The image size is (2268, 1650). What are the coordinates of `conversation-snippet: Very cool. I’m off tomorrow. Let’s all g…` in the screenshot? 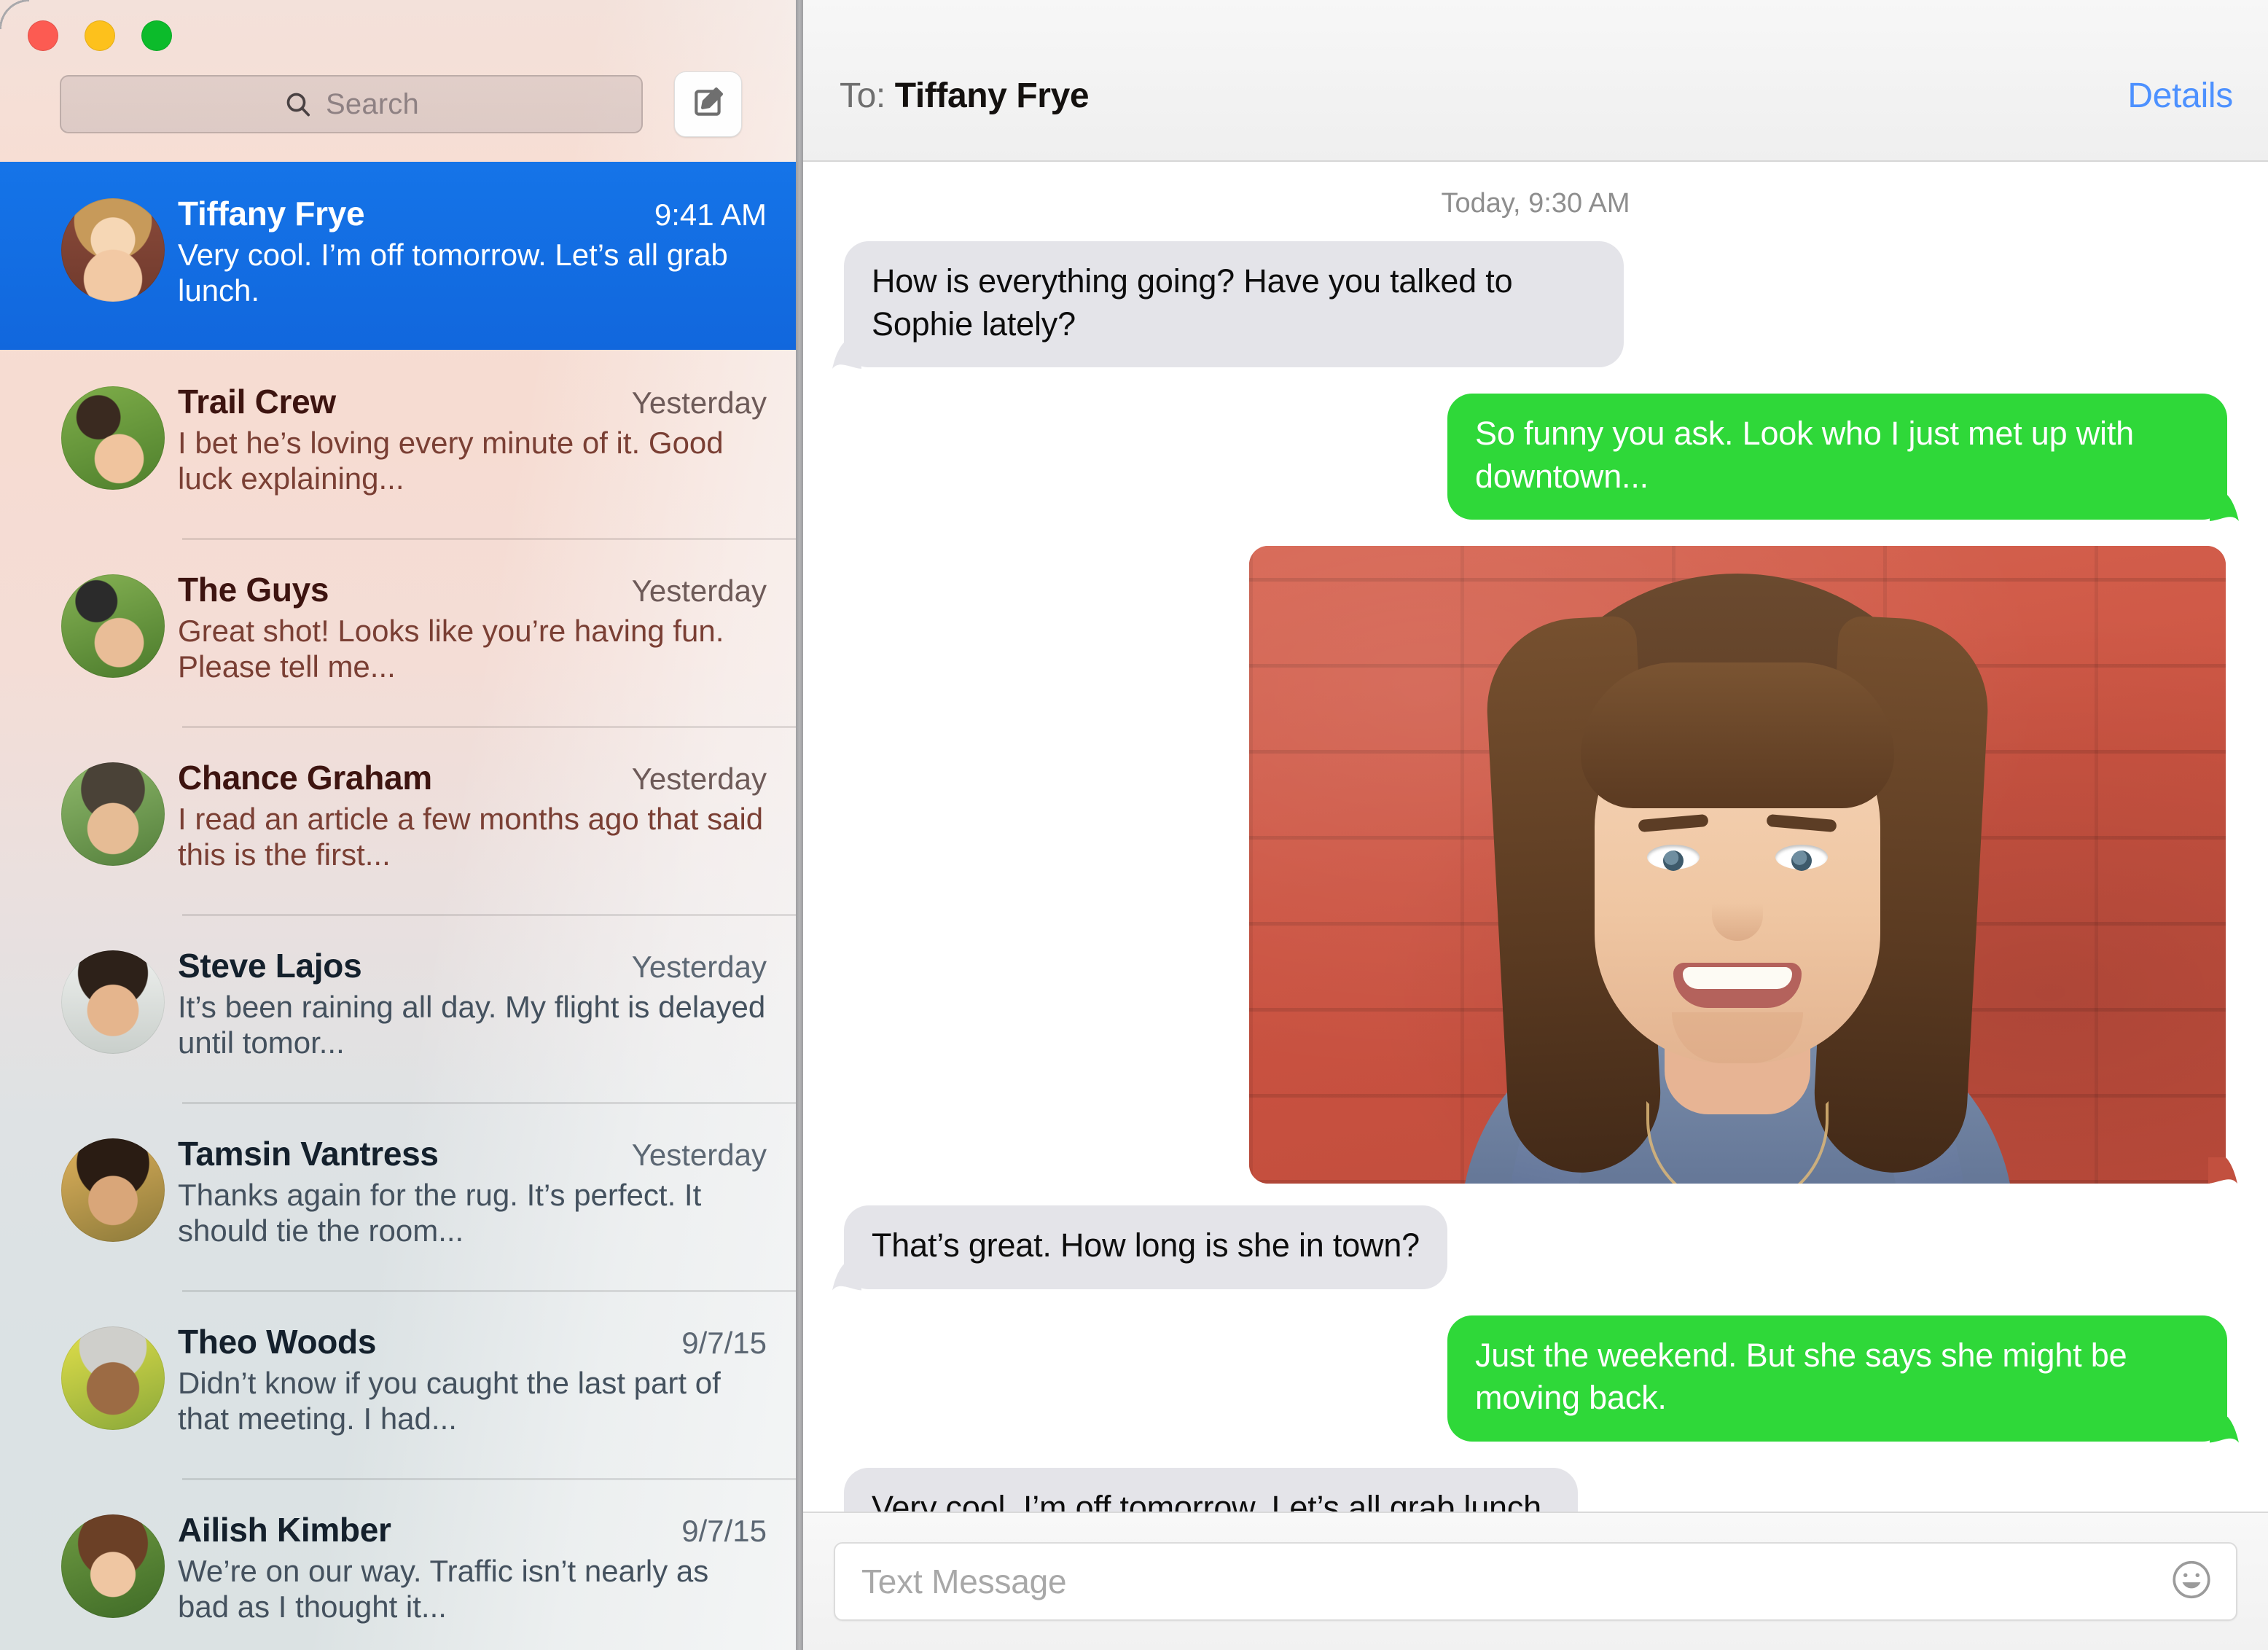 It's located at (453, 273).